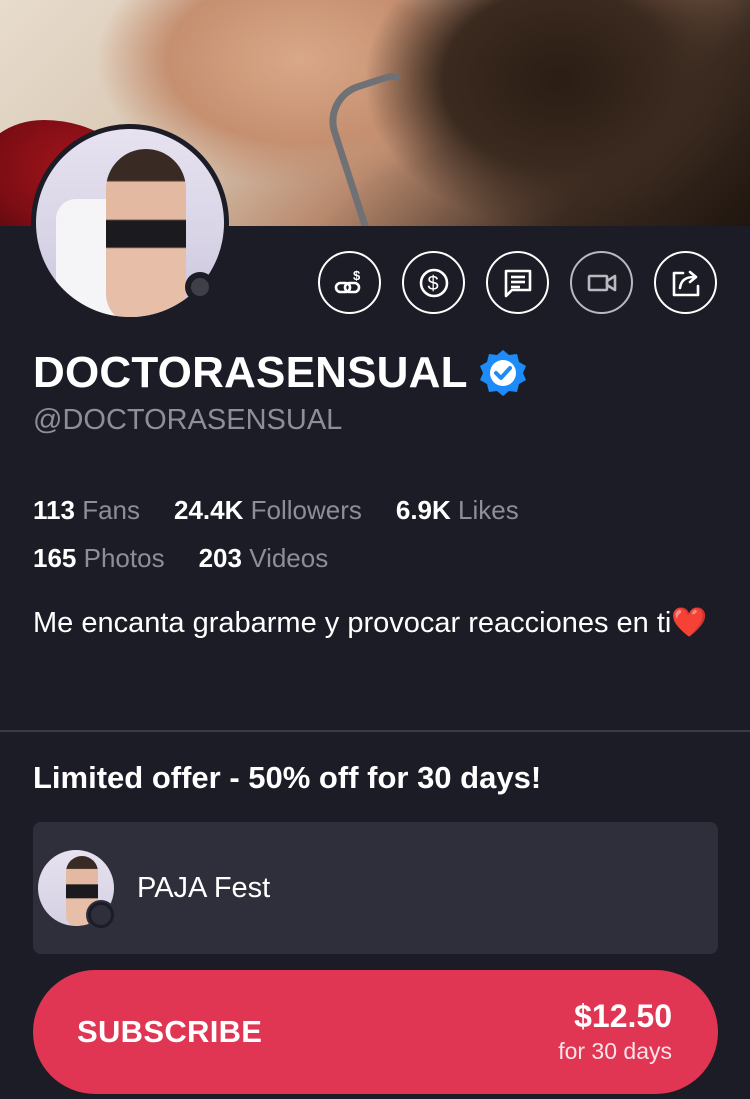 Image resolution: width=750 pixels, height=1099 pixels. Describe the element at coordinates (55, 558) in the screenshot. I see `stat-photos-value: 165` at that location.